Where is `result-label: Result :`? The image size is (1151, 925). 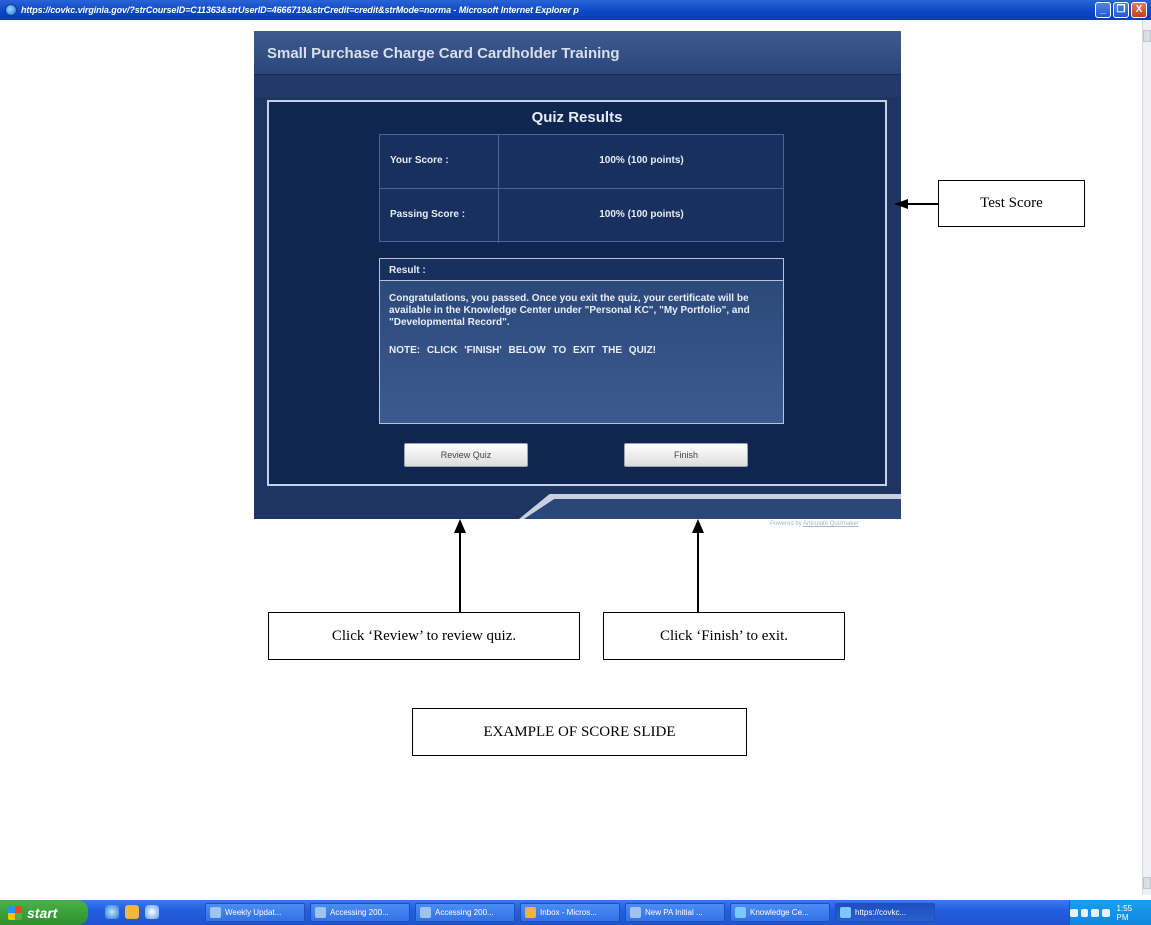 result-label: Result : is located at coordinates (407, 270).